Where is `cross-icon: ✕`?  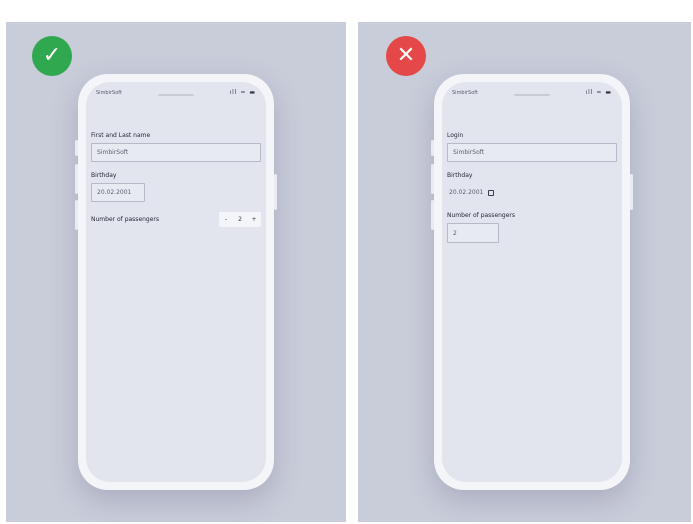 cross-icon: ✕ is located at coordinates (406, 56).